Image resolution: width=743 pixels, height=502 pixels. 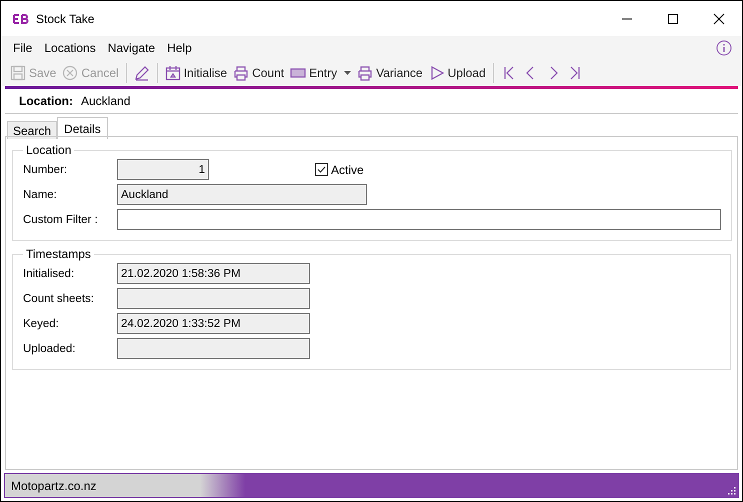 I want to click on field-label: Initialised:, so click(x=49, y=274).